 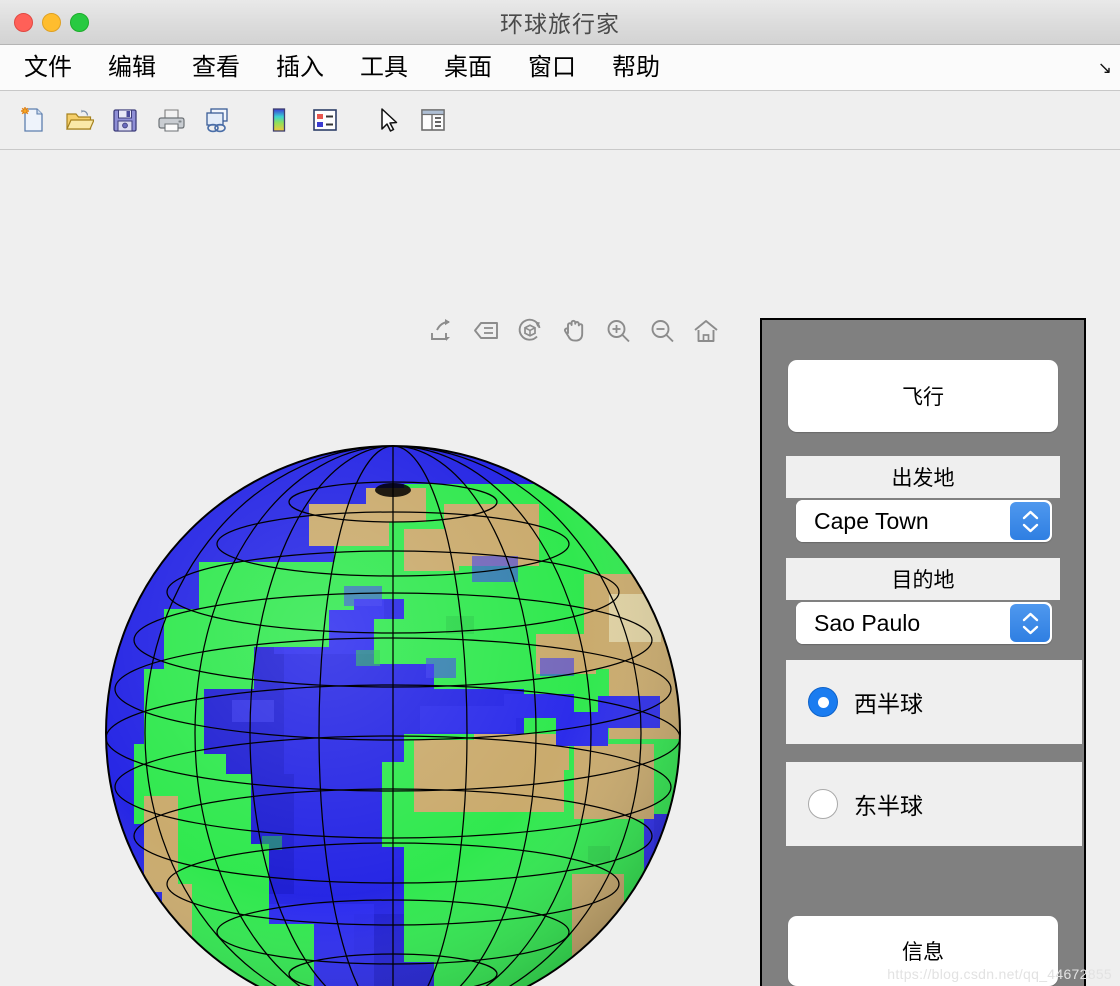 What do you see at coordinates (389, 120) in the screenshot?
I see `cursor-arrow-icon` at bounding box center [389, 120].